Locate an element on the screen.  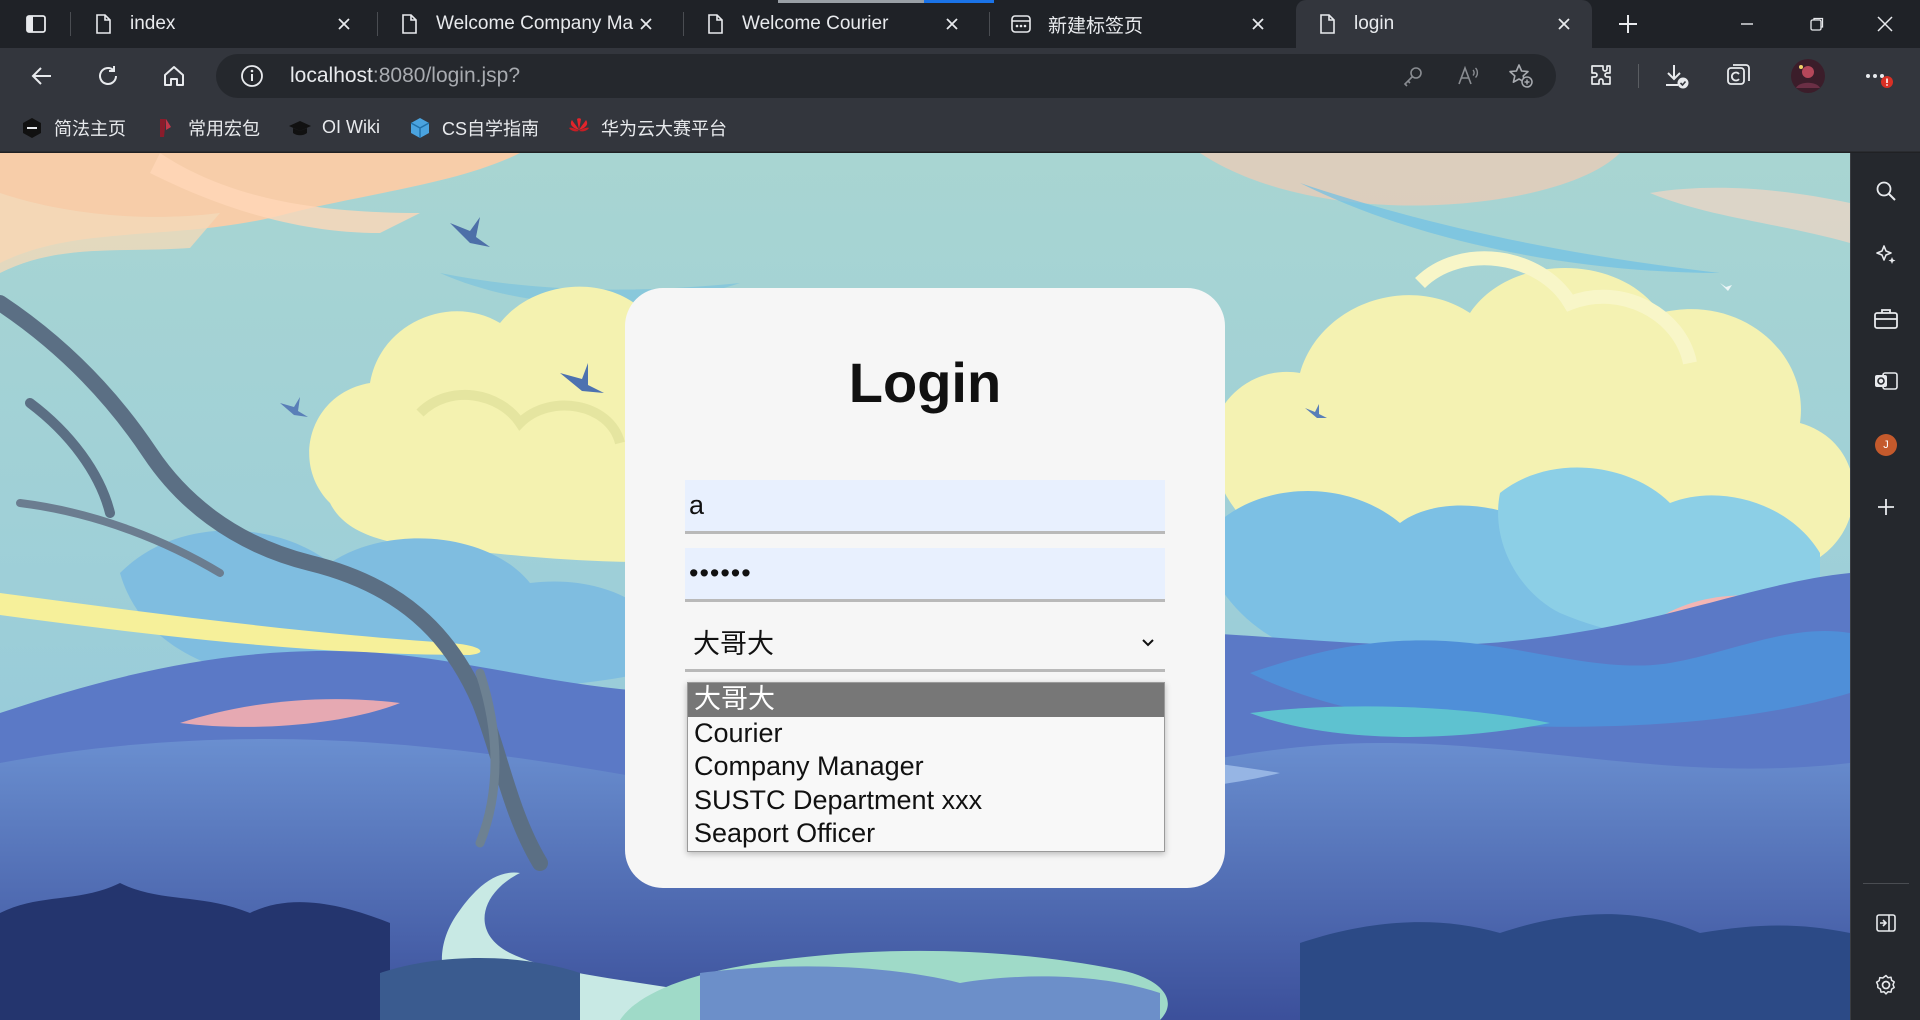
minimize-button is located at coordinates (1747, 24).